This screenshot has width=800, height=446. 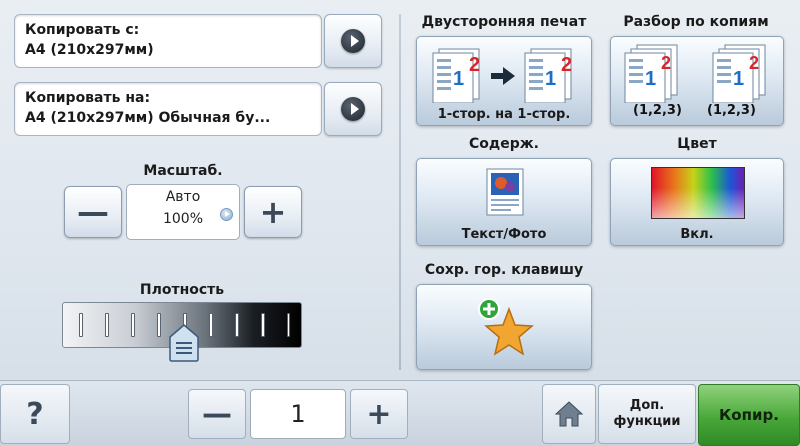 I want to click on more-functions-line2: функции, so click(x=647, y=421).